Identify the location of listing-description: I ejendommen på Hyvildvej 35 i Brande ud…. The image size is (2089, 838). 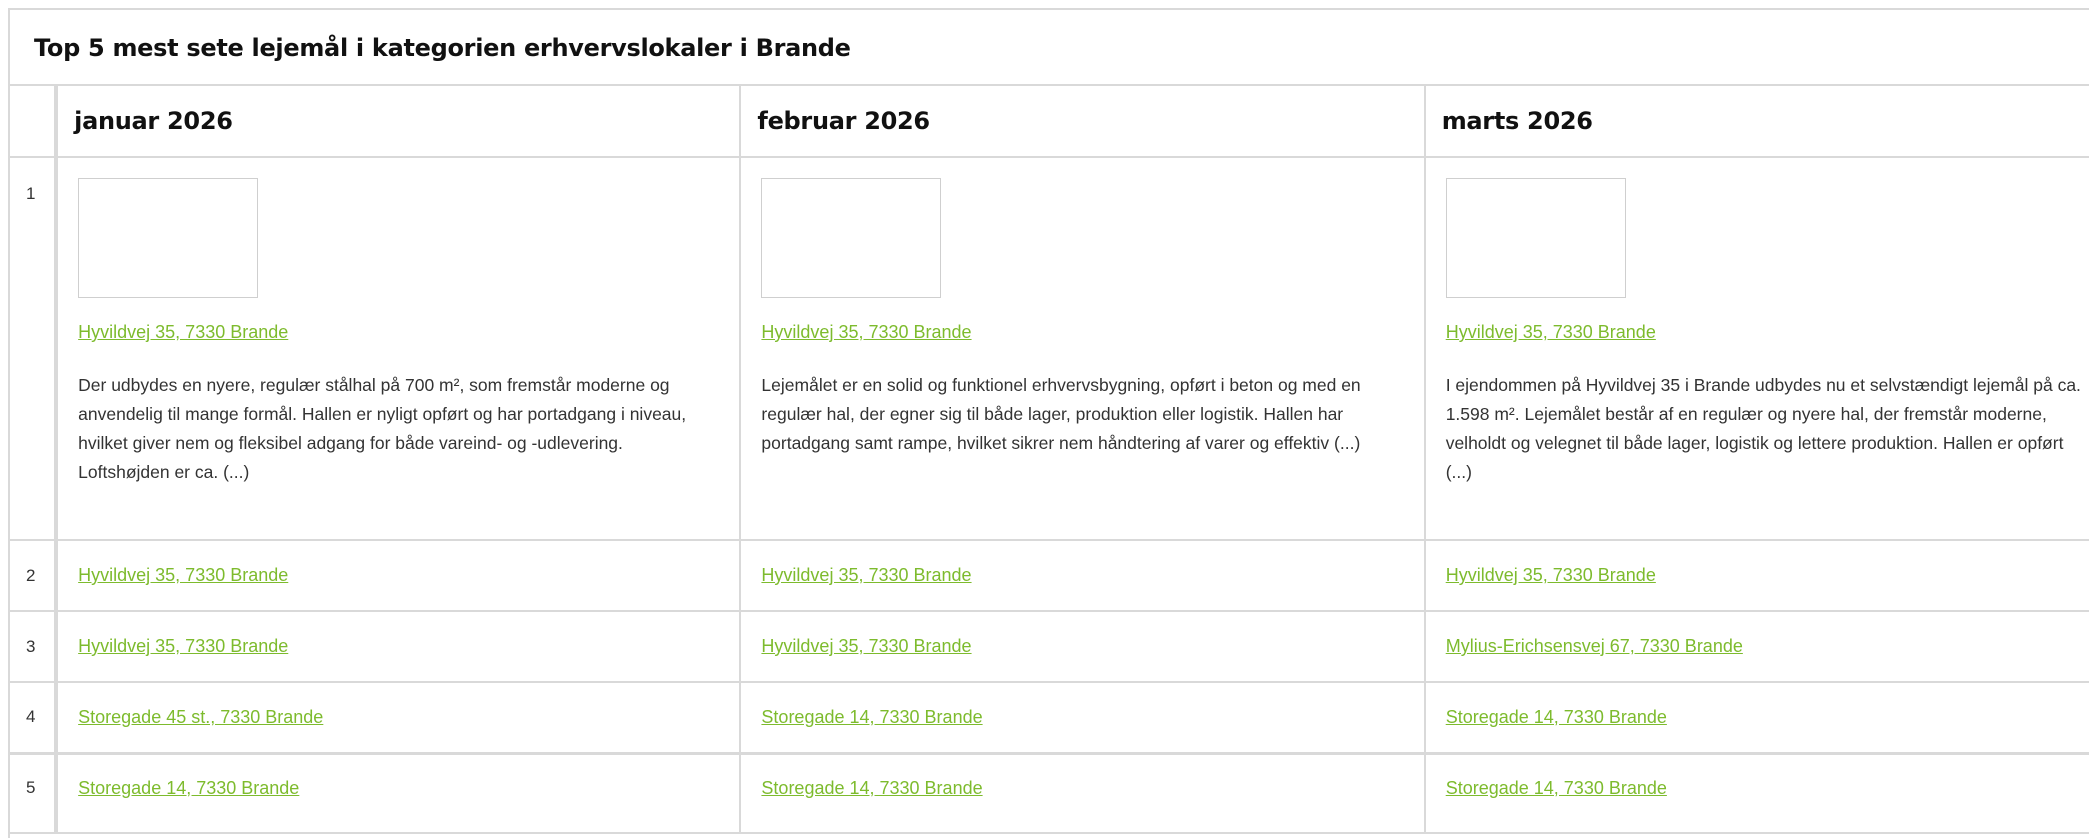
(1763, 428).